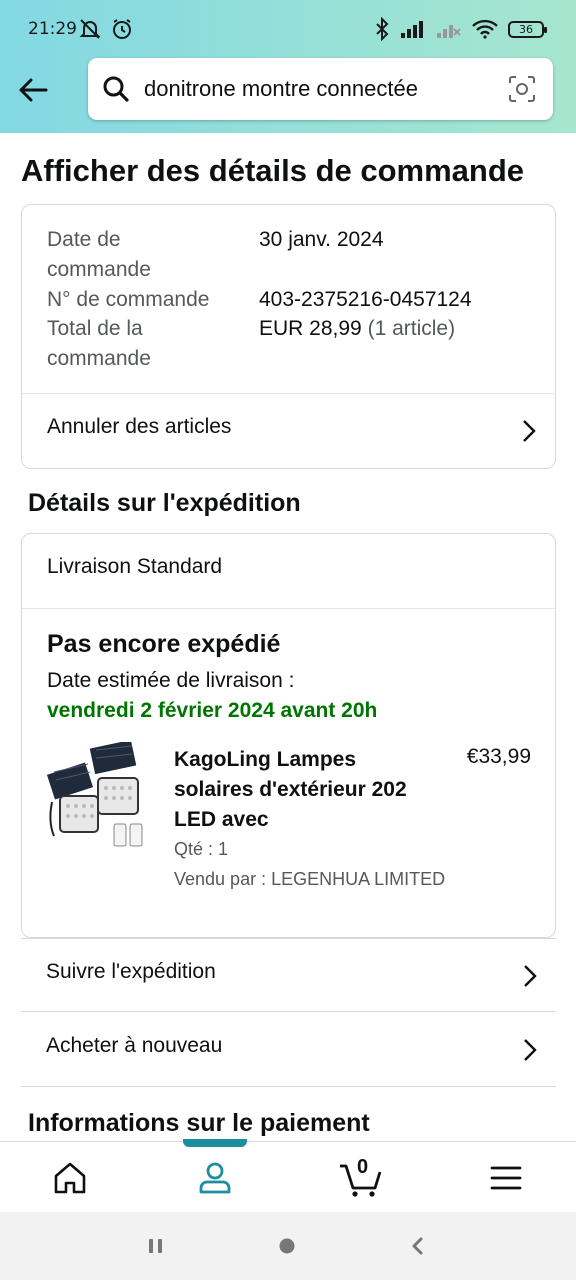 Image resolution: width=576 pixels, height=1280 pixels. I want to click on buy-again-row: Acheter à nouveau, so click(288, 1050).